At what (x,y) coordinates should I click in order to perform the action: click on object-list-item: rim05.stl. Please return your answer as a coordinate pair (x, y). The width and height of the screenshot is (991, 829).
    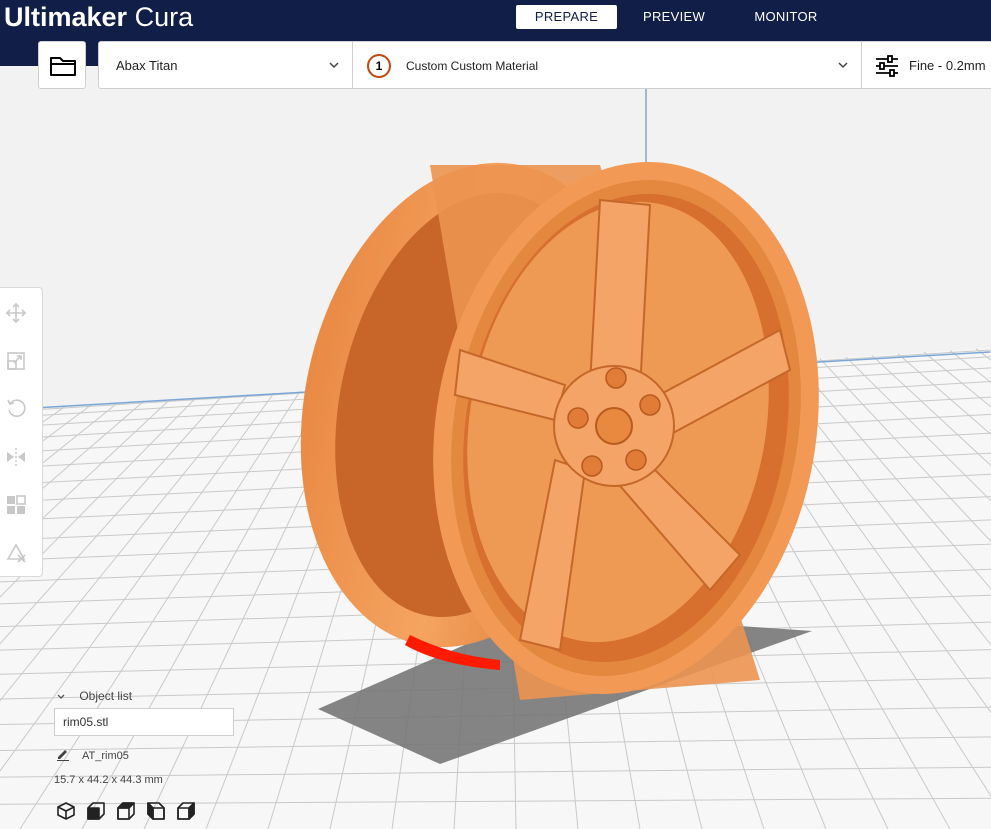
    Looking at the image, I should click on (144, 722).